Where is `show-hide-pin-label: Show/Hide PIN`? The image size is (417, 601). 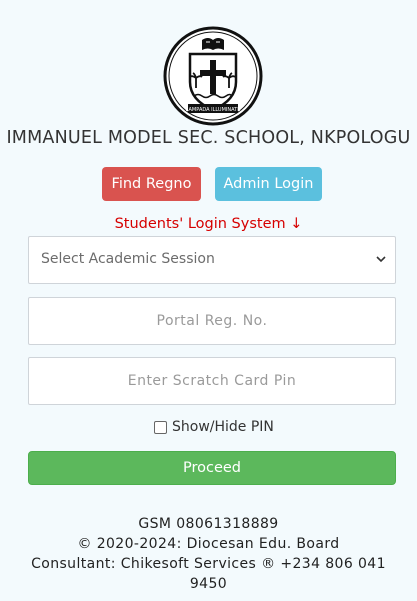 show-hide-pin-label: Show/Hide PIN is located at coordinates (223, 427).